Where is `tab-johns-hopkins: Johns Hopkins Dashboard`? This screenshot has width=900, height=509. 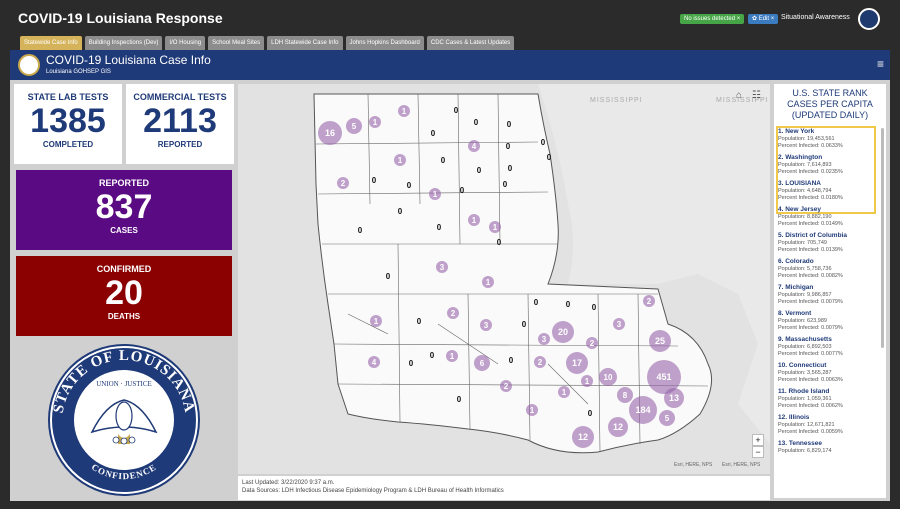 tab-johns-hopkins: Johns Hopkins Dashboard is located at coordinates (384, 43).